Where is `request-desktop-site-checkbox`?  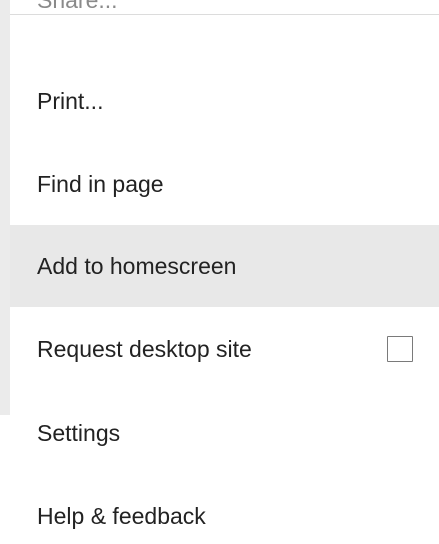
request-desktop-site-checkbox is located at coordinates (400, 349).